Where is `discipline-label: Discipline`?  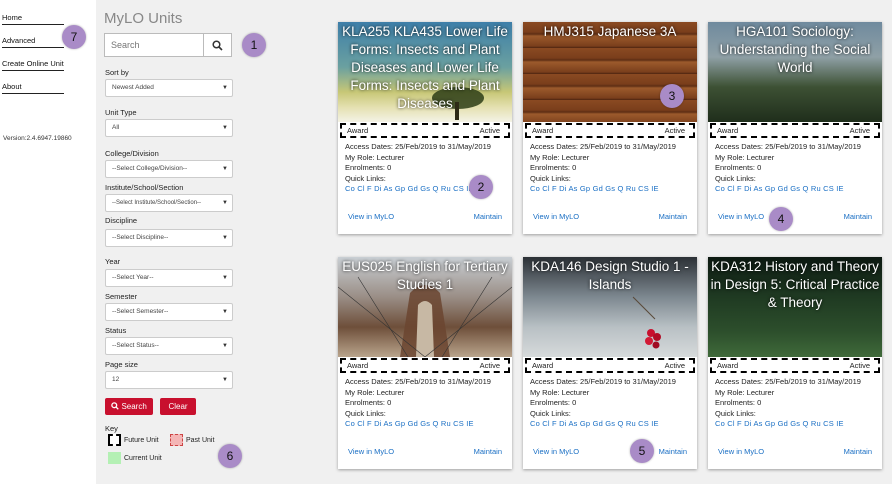 discipline-label: Discipline is located at coordinates (121, 220).